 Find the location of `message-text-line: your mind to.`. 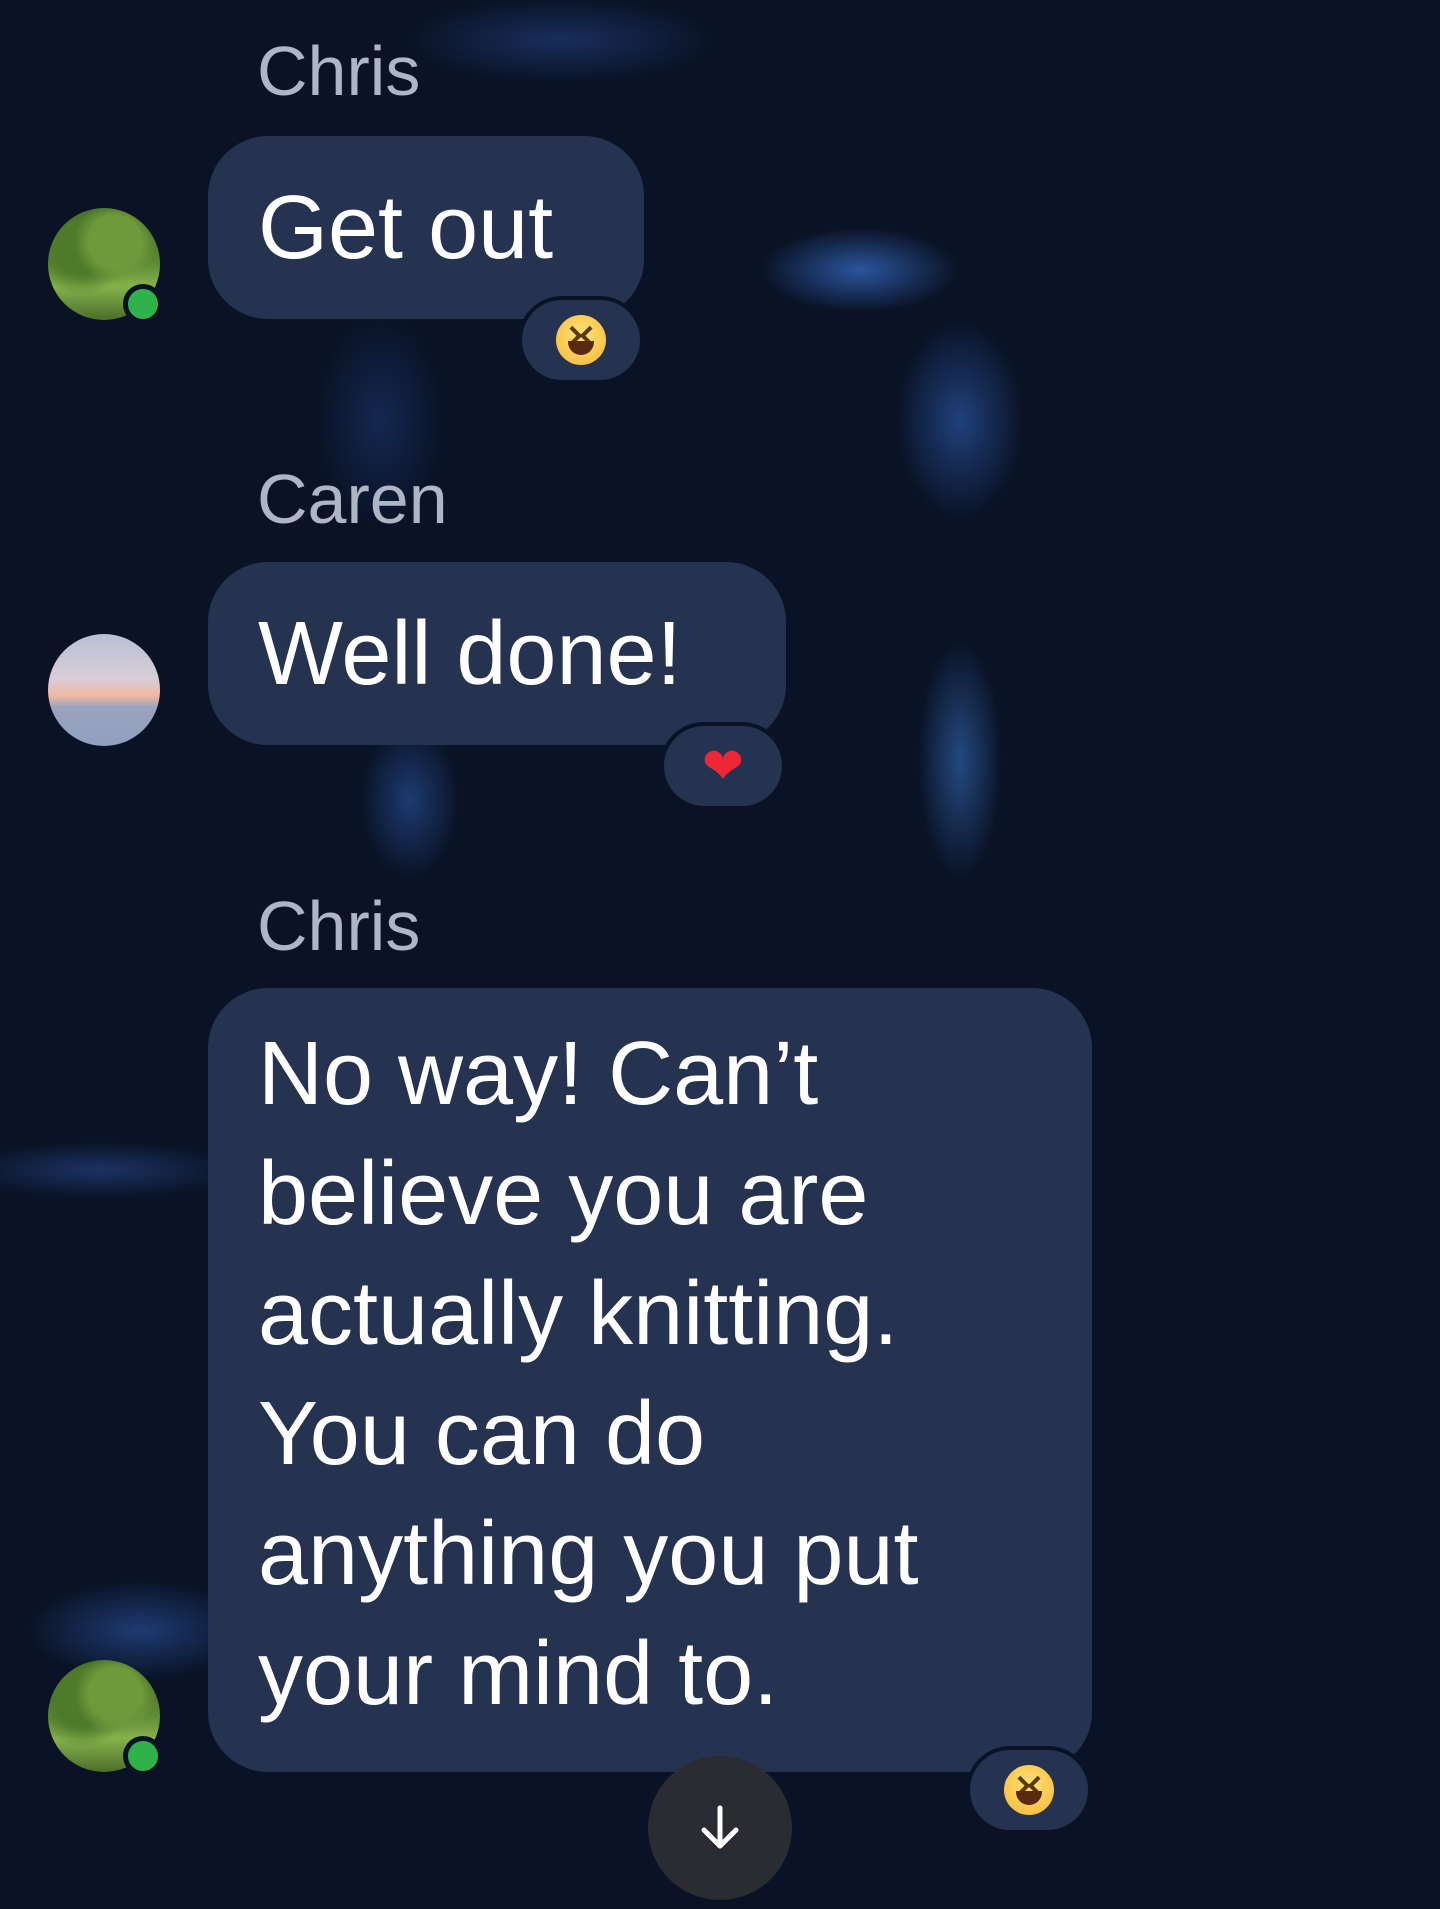

message-text-line: your mind to. is located at coordinates (518, 1674).